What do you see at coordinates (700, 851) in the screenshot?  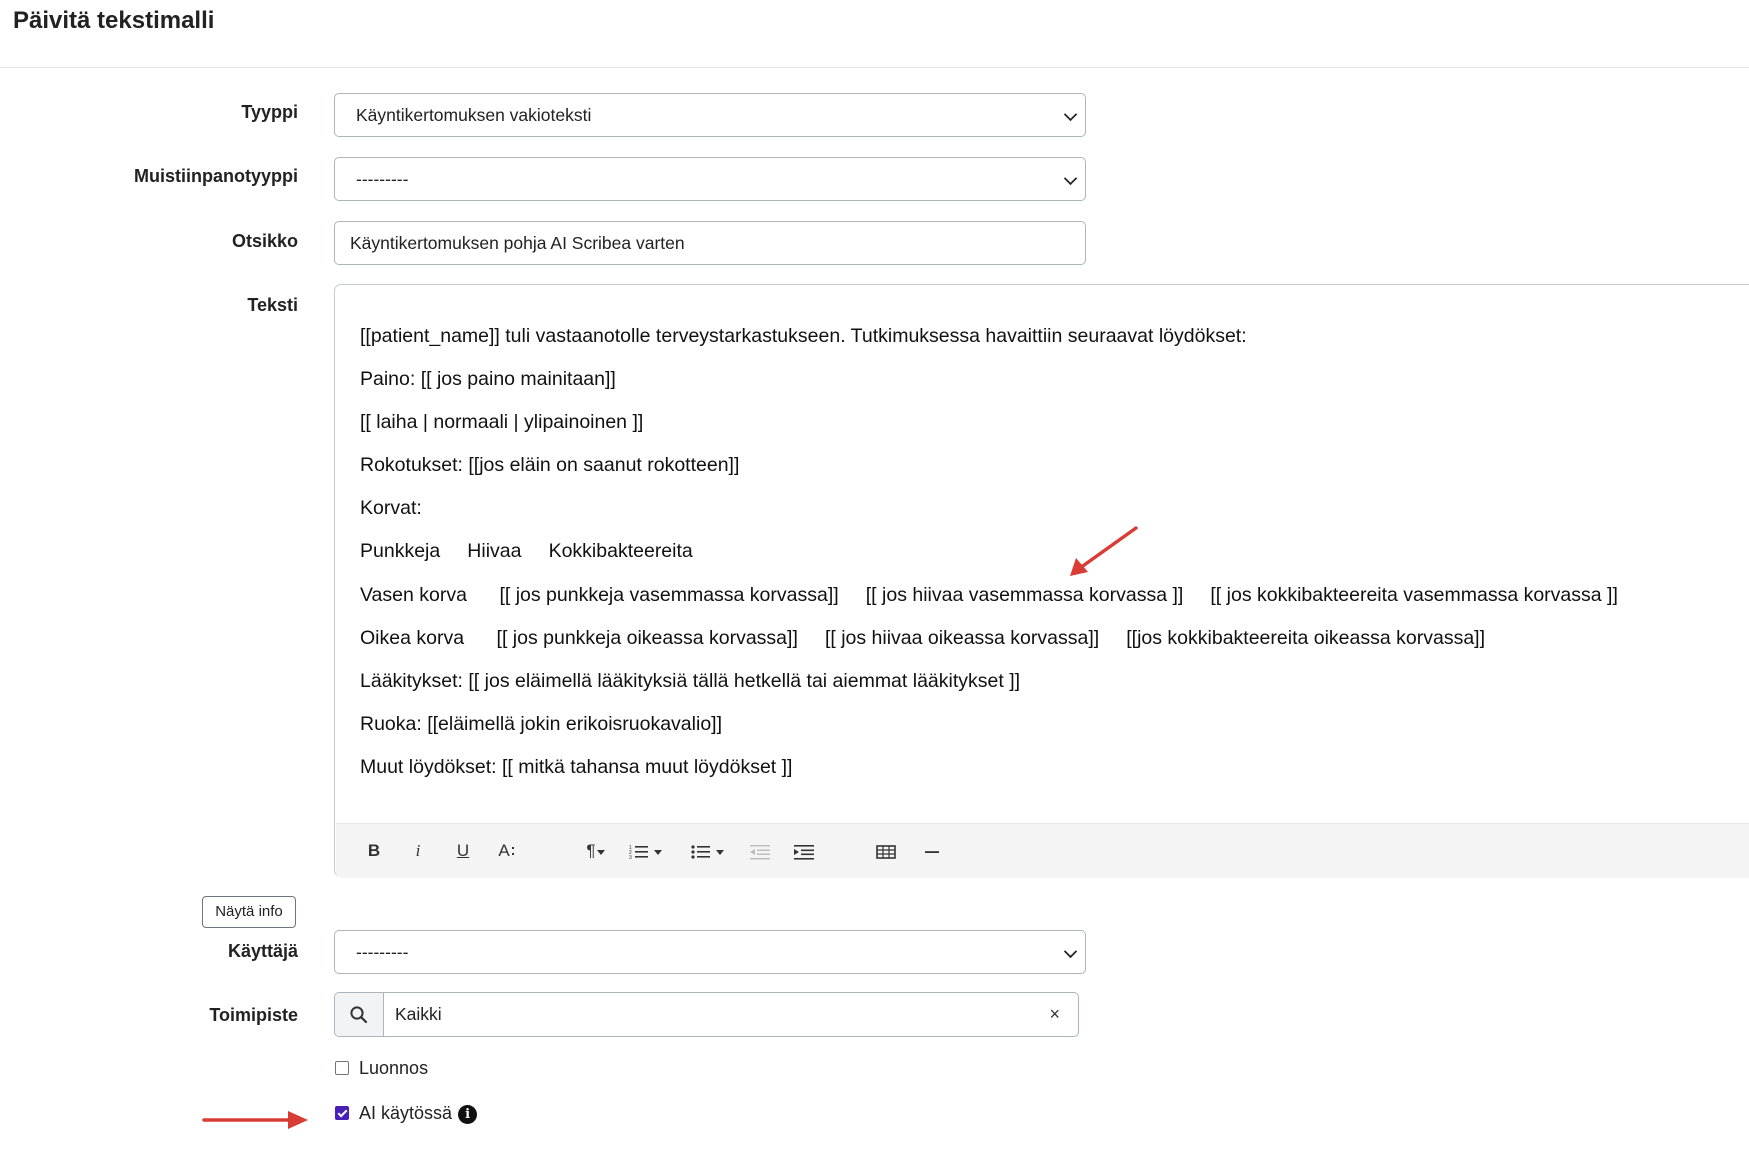 I see `bullet-list-icon` at bounding box center [700, 851].